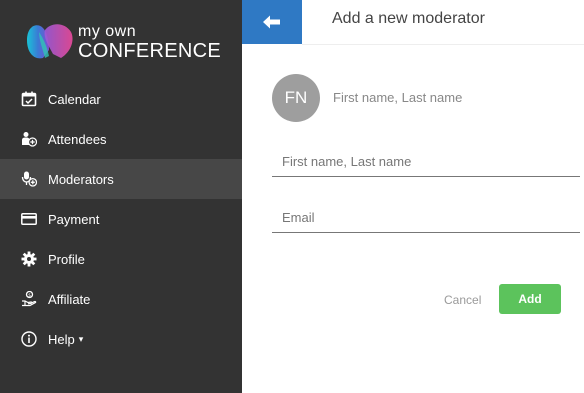 Image resolution: width=584 pixels, height=393 pixels. What do you see at coordinates (107, 31) in the screenshot?
I see `brand-line1: my own` at bounding box center [107, 31].